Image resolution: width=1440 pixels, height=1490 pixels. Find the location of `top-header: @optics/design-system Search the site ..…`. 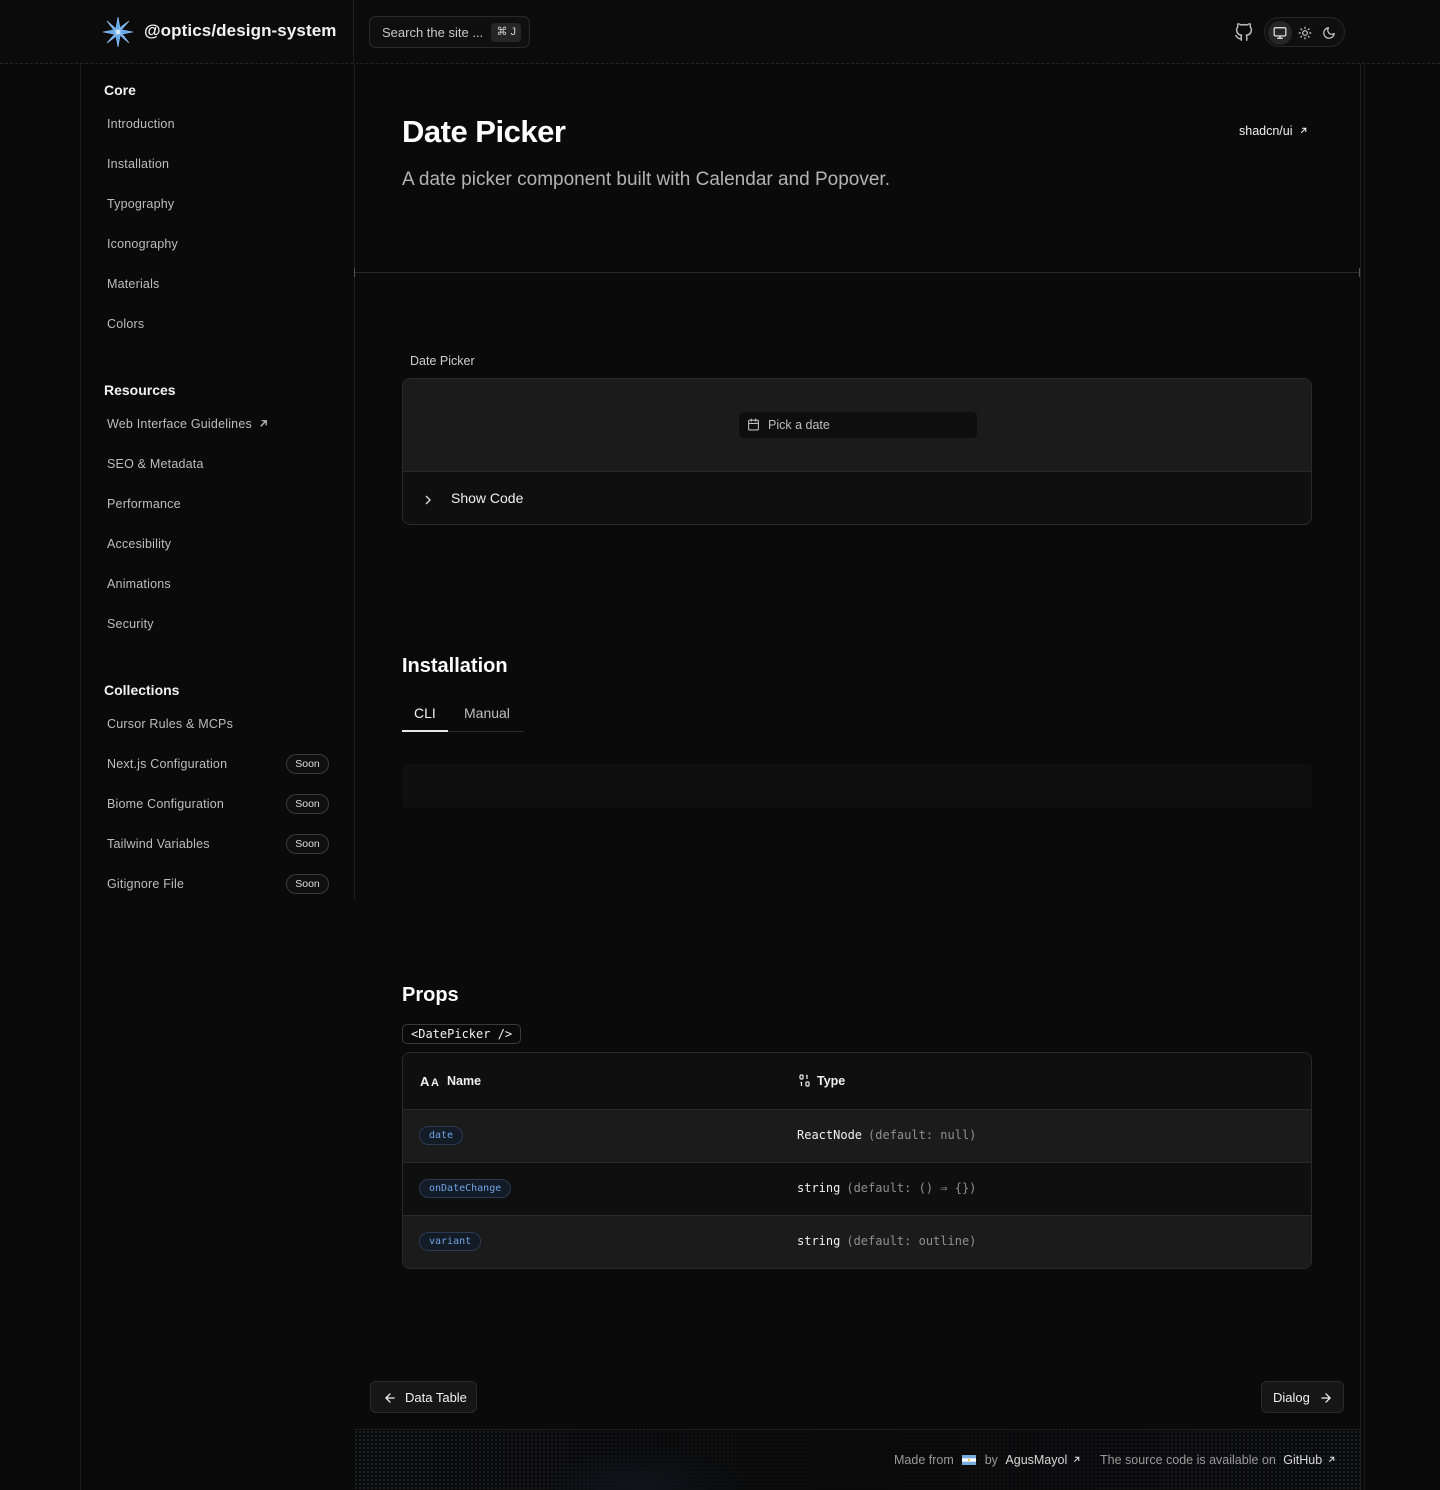

top-header: @optics/design-system Search the site ..… is located at coordinates (720, 32).